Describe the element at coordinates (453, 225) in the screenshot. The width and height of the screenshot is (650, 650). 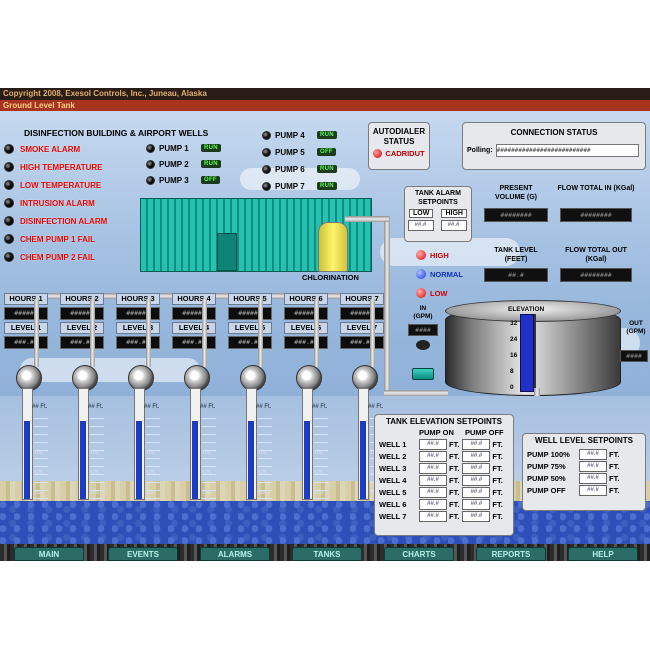
I see `tank-alarm-high-input: ##.#` at that location.